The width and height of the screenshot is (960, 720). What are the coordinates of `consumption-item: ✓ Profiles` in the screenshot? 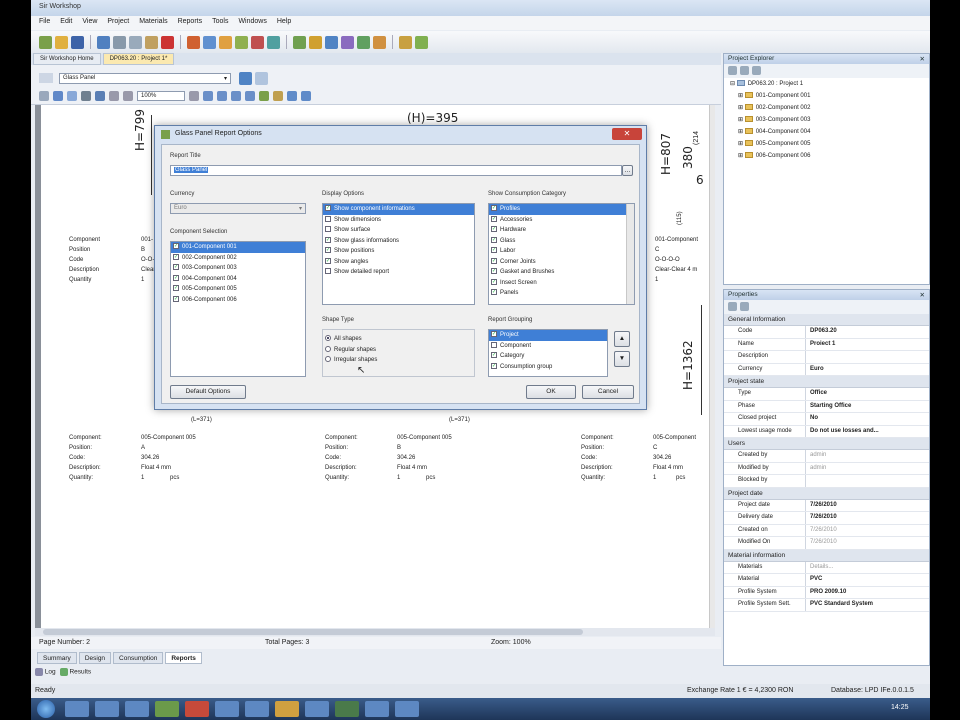 It's located at (561, 209).